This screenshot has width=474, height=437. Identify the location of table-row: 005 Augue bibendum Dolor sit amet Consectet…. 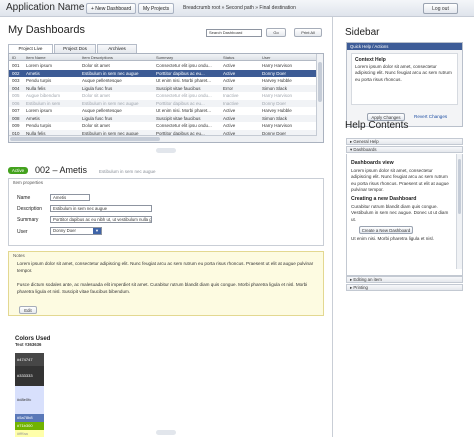
(163, 96).